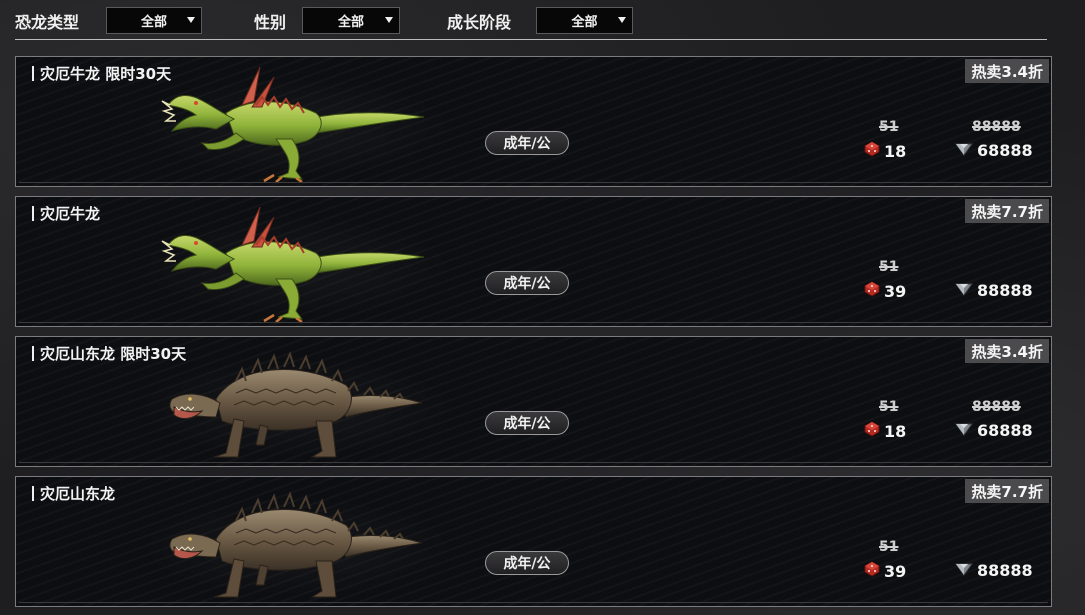 The width and height of the screenshot is (1085, 615). I want to click on filter-gender-label: 性别, so click(270, 22).